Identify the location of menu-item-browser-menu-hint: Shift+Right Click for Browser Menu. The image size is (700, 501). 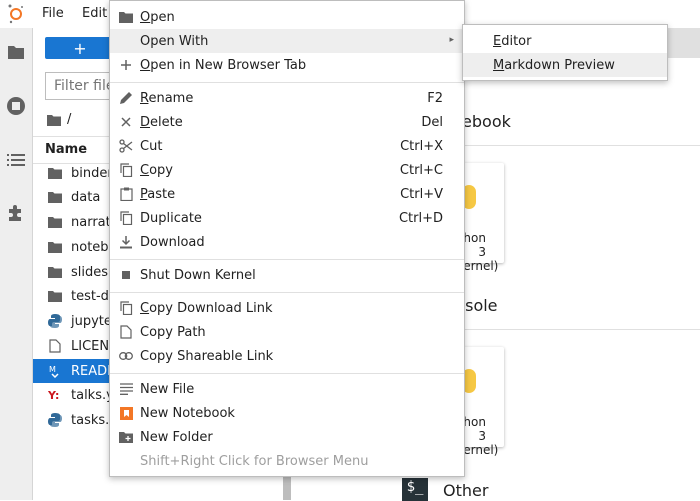
(287, 461).